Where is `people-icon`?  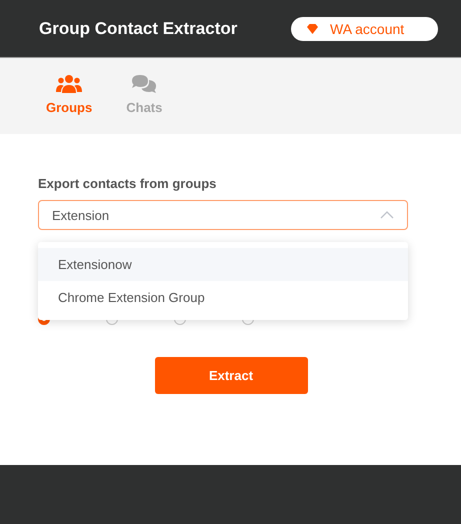
people-icon is located at coordinates (69, 84).